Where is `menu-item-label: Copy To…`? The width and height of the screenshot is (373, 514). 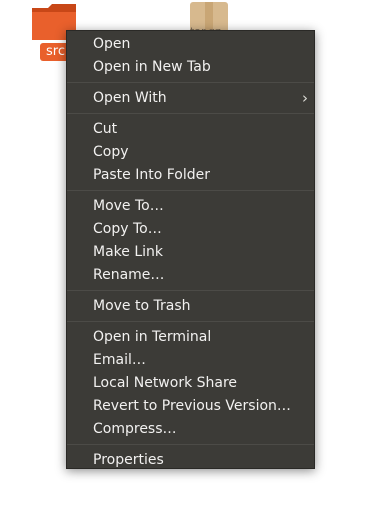 menu-item-label: Copy To… is located at coordinates (127, 229).